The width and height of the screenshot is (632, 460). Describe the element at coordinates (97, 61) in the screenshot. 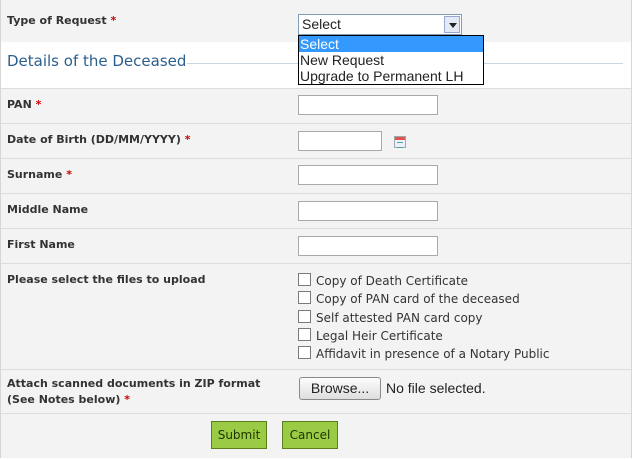

I see `section-title: Details of the Deceased` at that location.